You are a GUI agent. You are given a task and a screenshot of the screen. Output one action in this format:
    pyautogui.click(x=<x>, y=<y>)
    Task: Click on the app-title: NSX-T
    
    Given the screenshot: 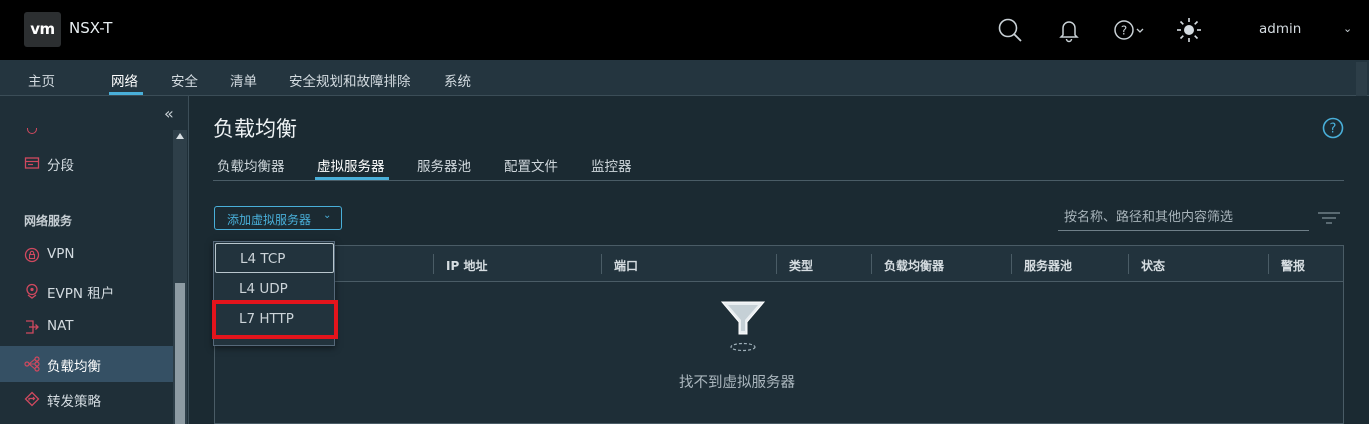 What is the action you would take?
    pyautogui.click(x=91, y=28)
    